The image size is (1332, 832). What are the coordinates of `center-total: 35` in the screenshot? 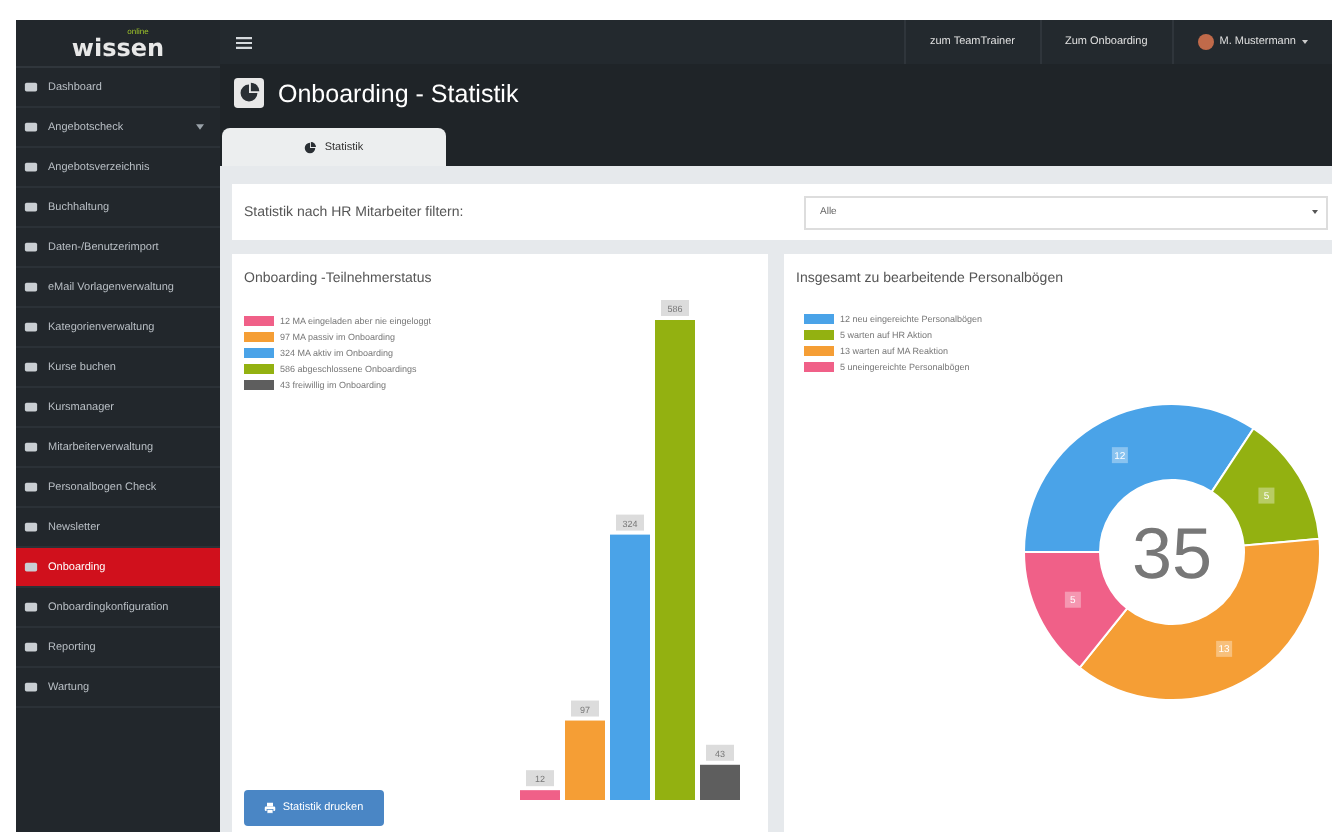 It's located at (1172, 553).